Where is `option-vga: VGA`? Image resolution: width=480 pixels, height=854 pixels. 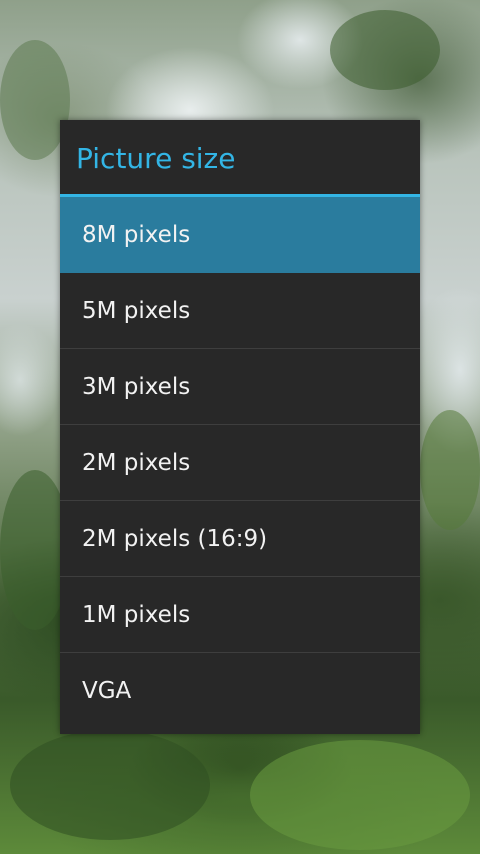 option-vga: VGA is located at coordinates (240, 691).